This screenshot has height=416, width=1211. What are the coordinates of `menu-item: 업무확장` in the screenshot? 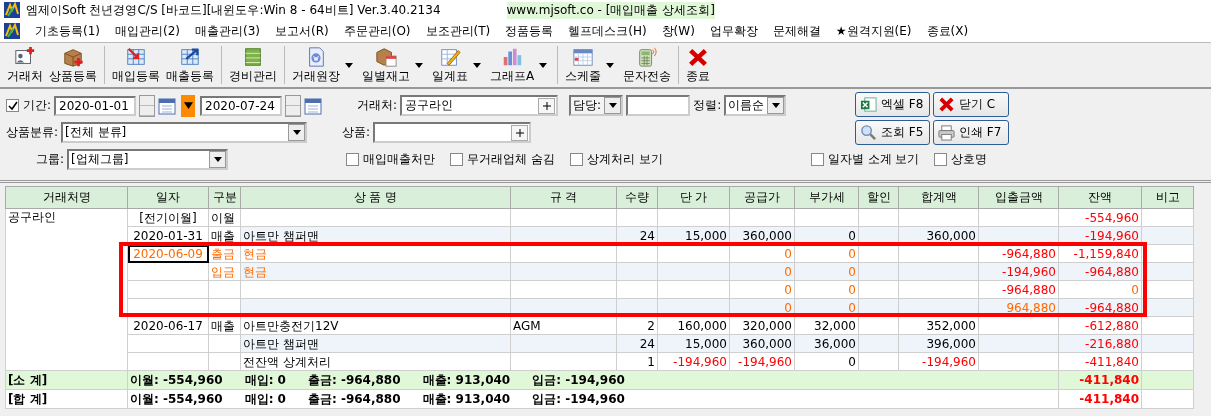 It's located at (733, 31).